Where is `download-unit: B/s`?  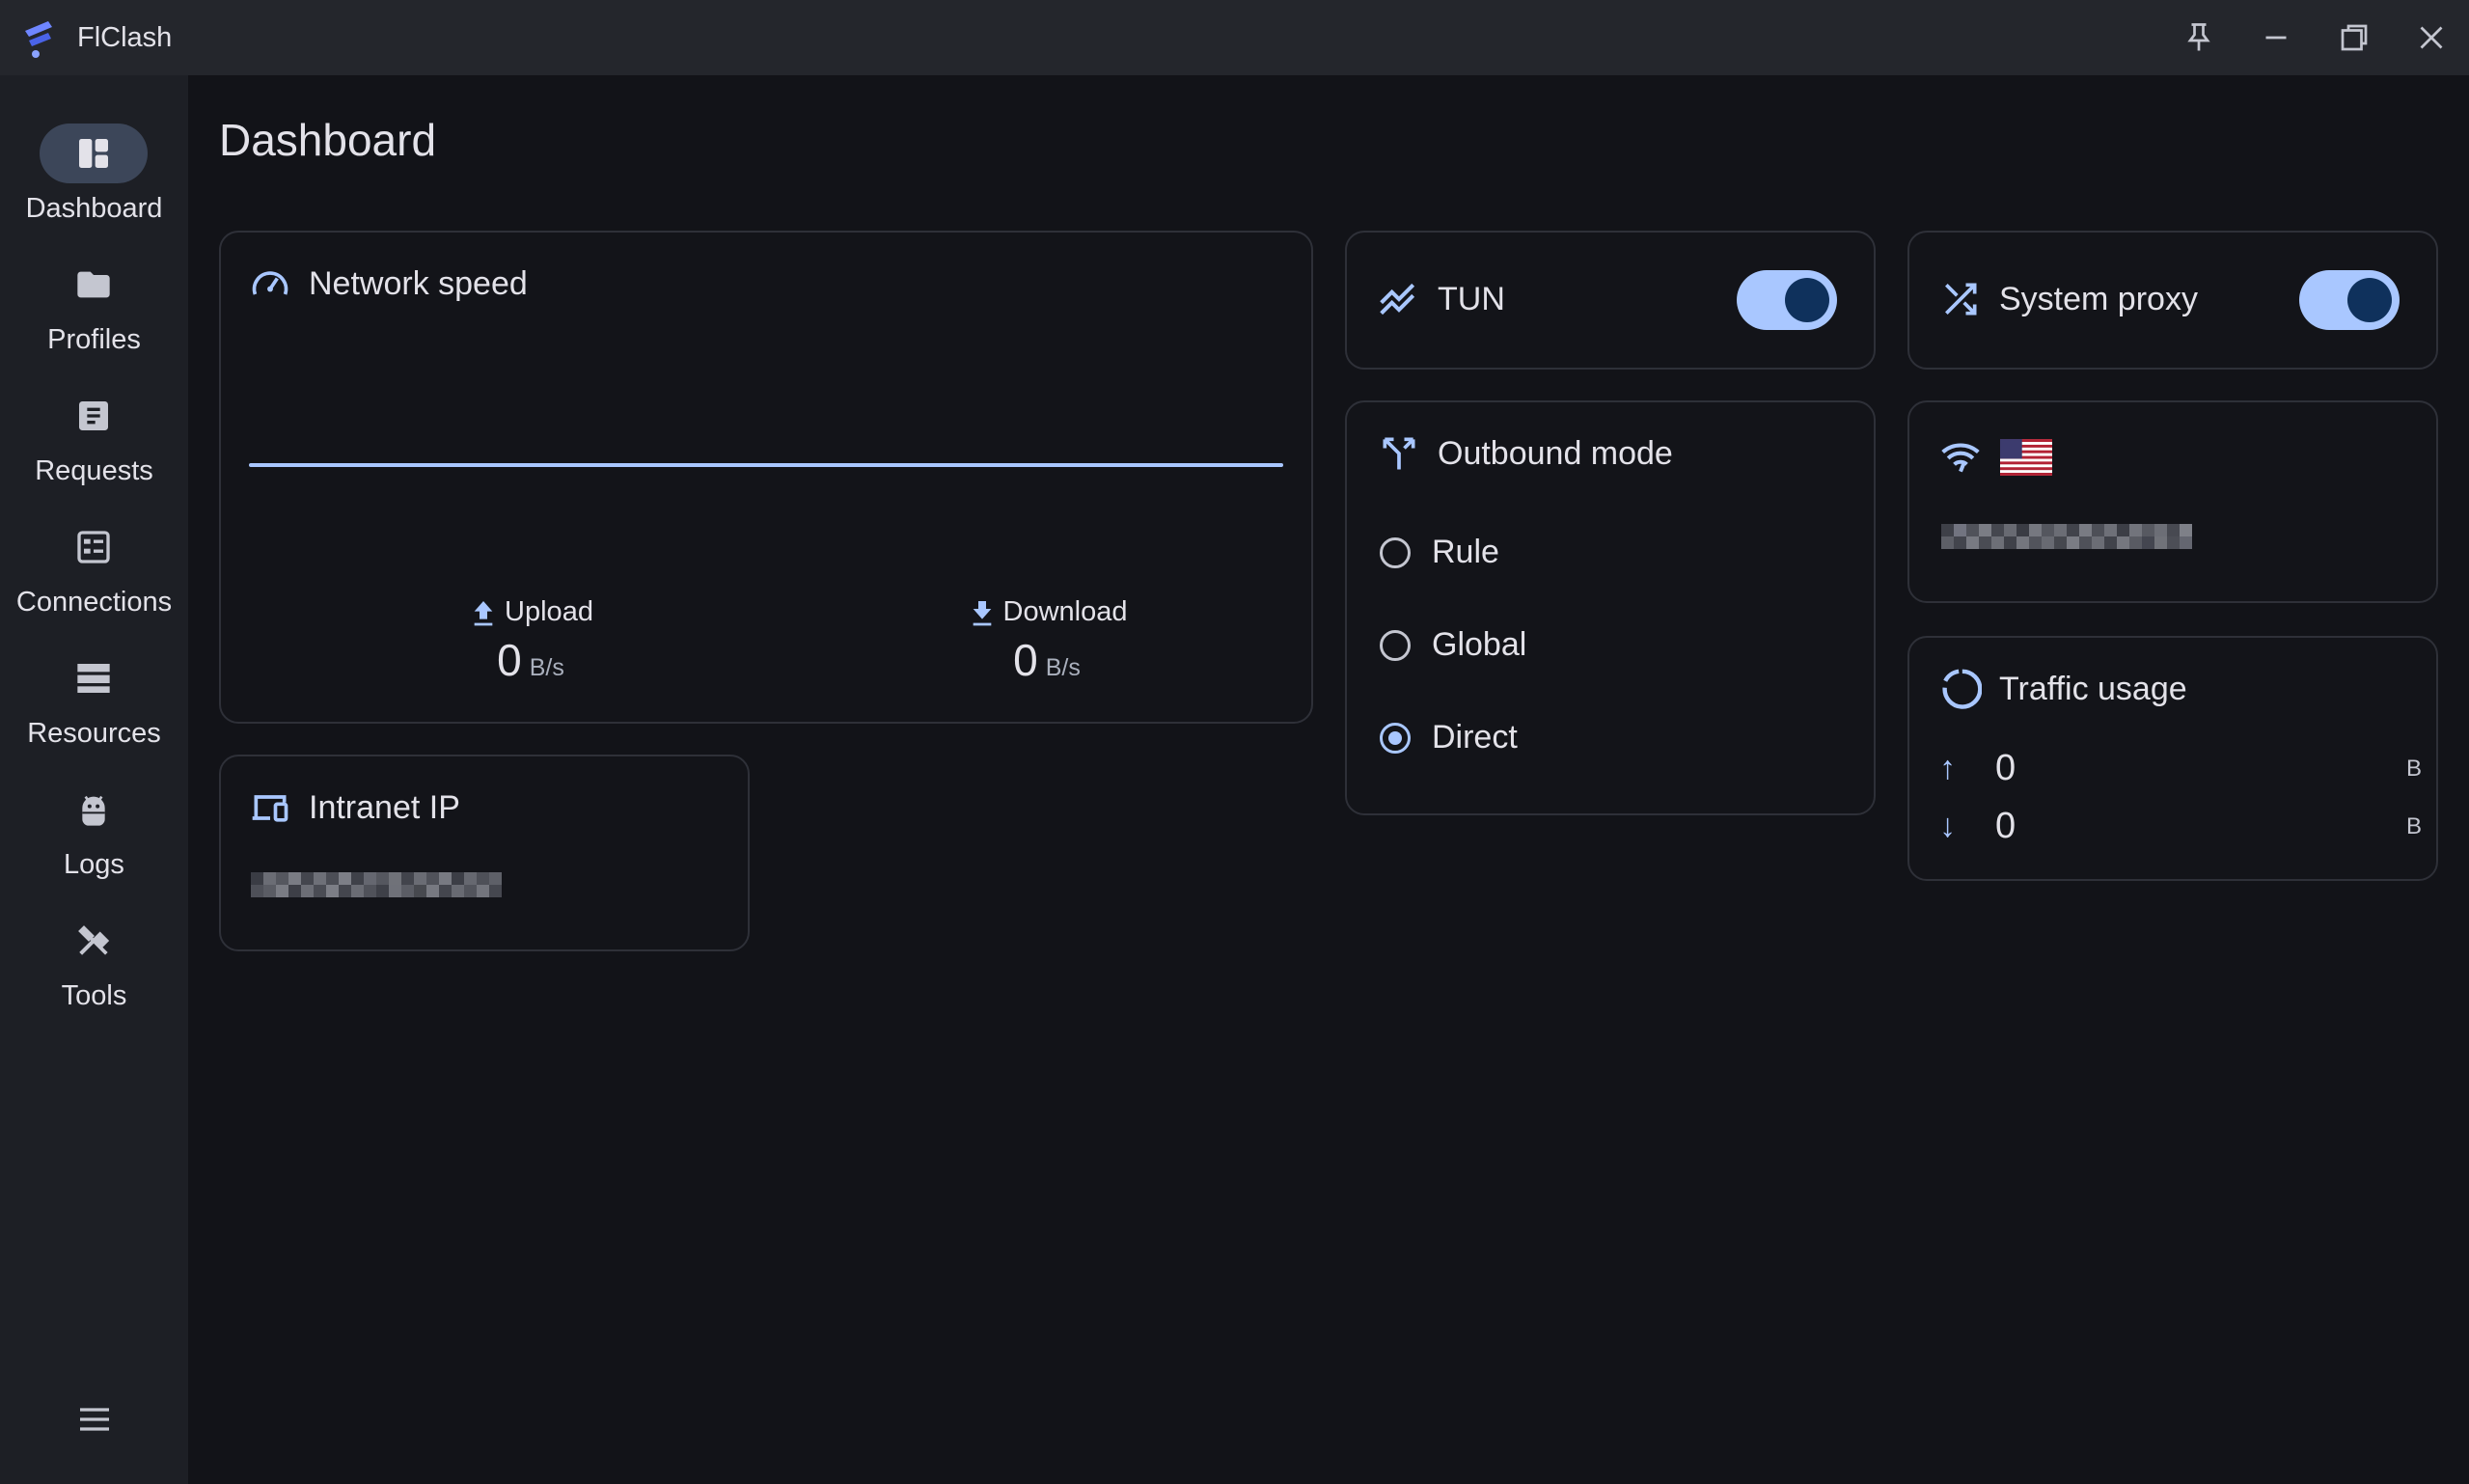 download-unit: B/s is located at coordinates (1063, 667).